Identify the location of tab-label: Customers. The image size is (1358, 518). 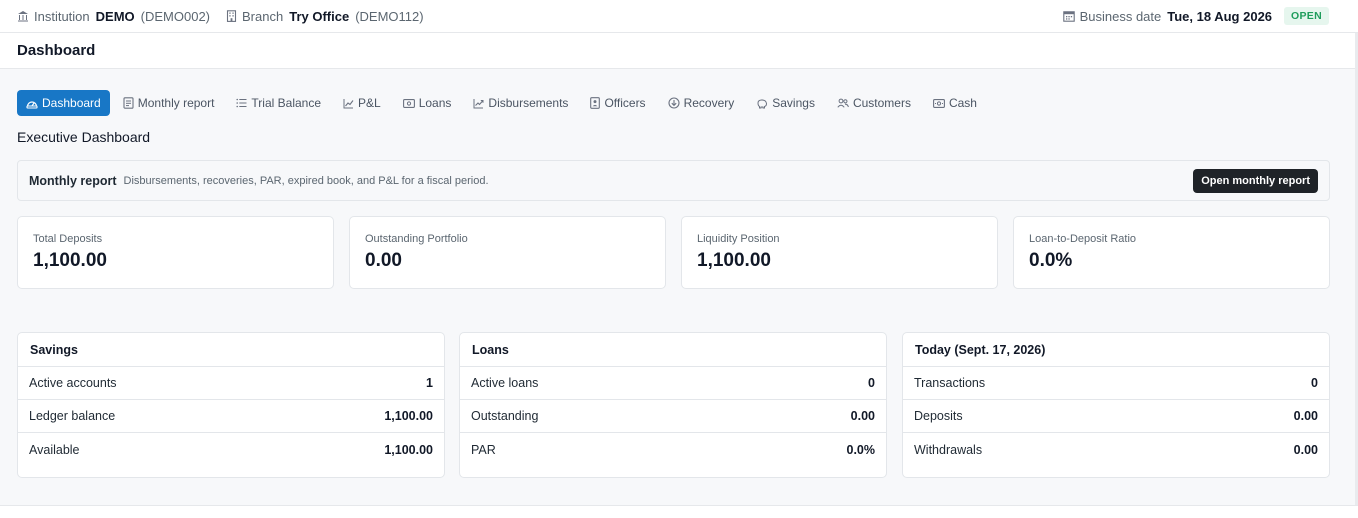
(881, 103).